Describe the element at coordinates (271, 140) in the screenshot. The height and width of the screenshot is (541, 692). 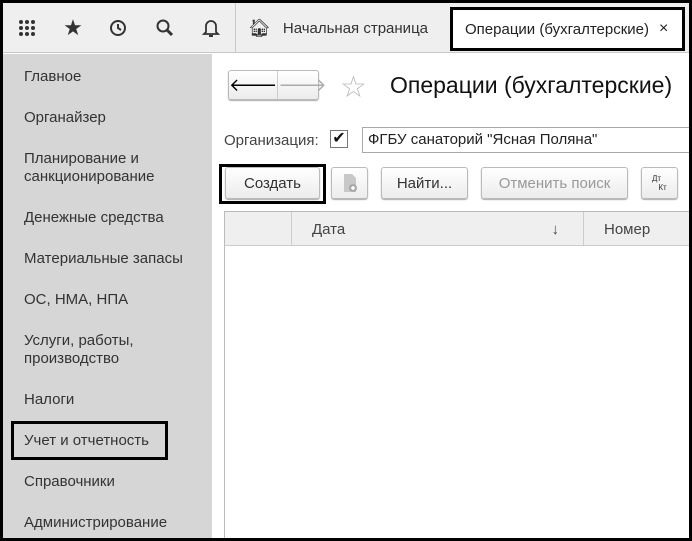
I see `org-label: Организация:` at that location.